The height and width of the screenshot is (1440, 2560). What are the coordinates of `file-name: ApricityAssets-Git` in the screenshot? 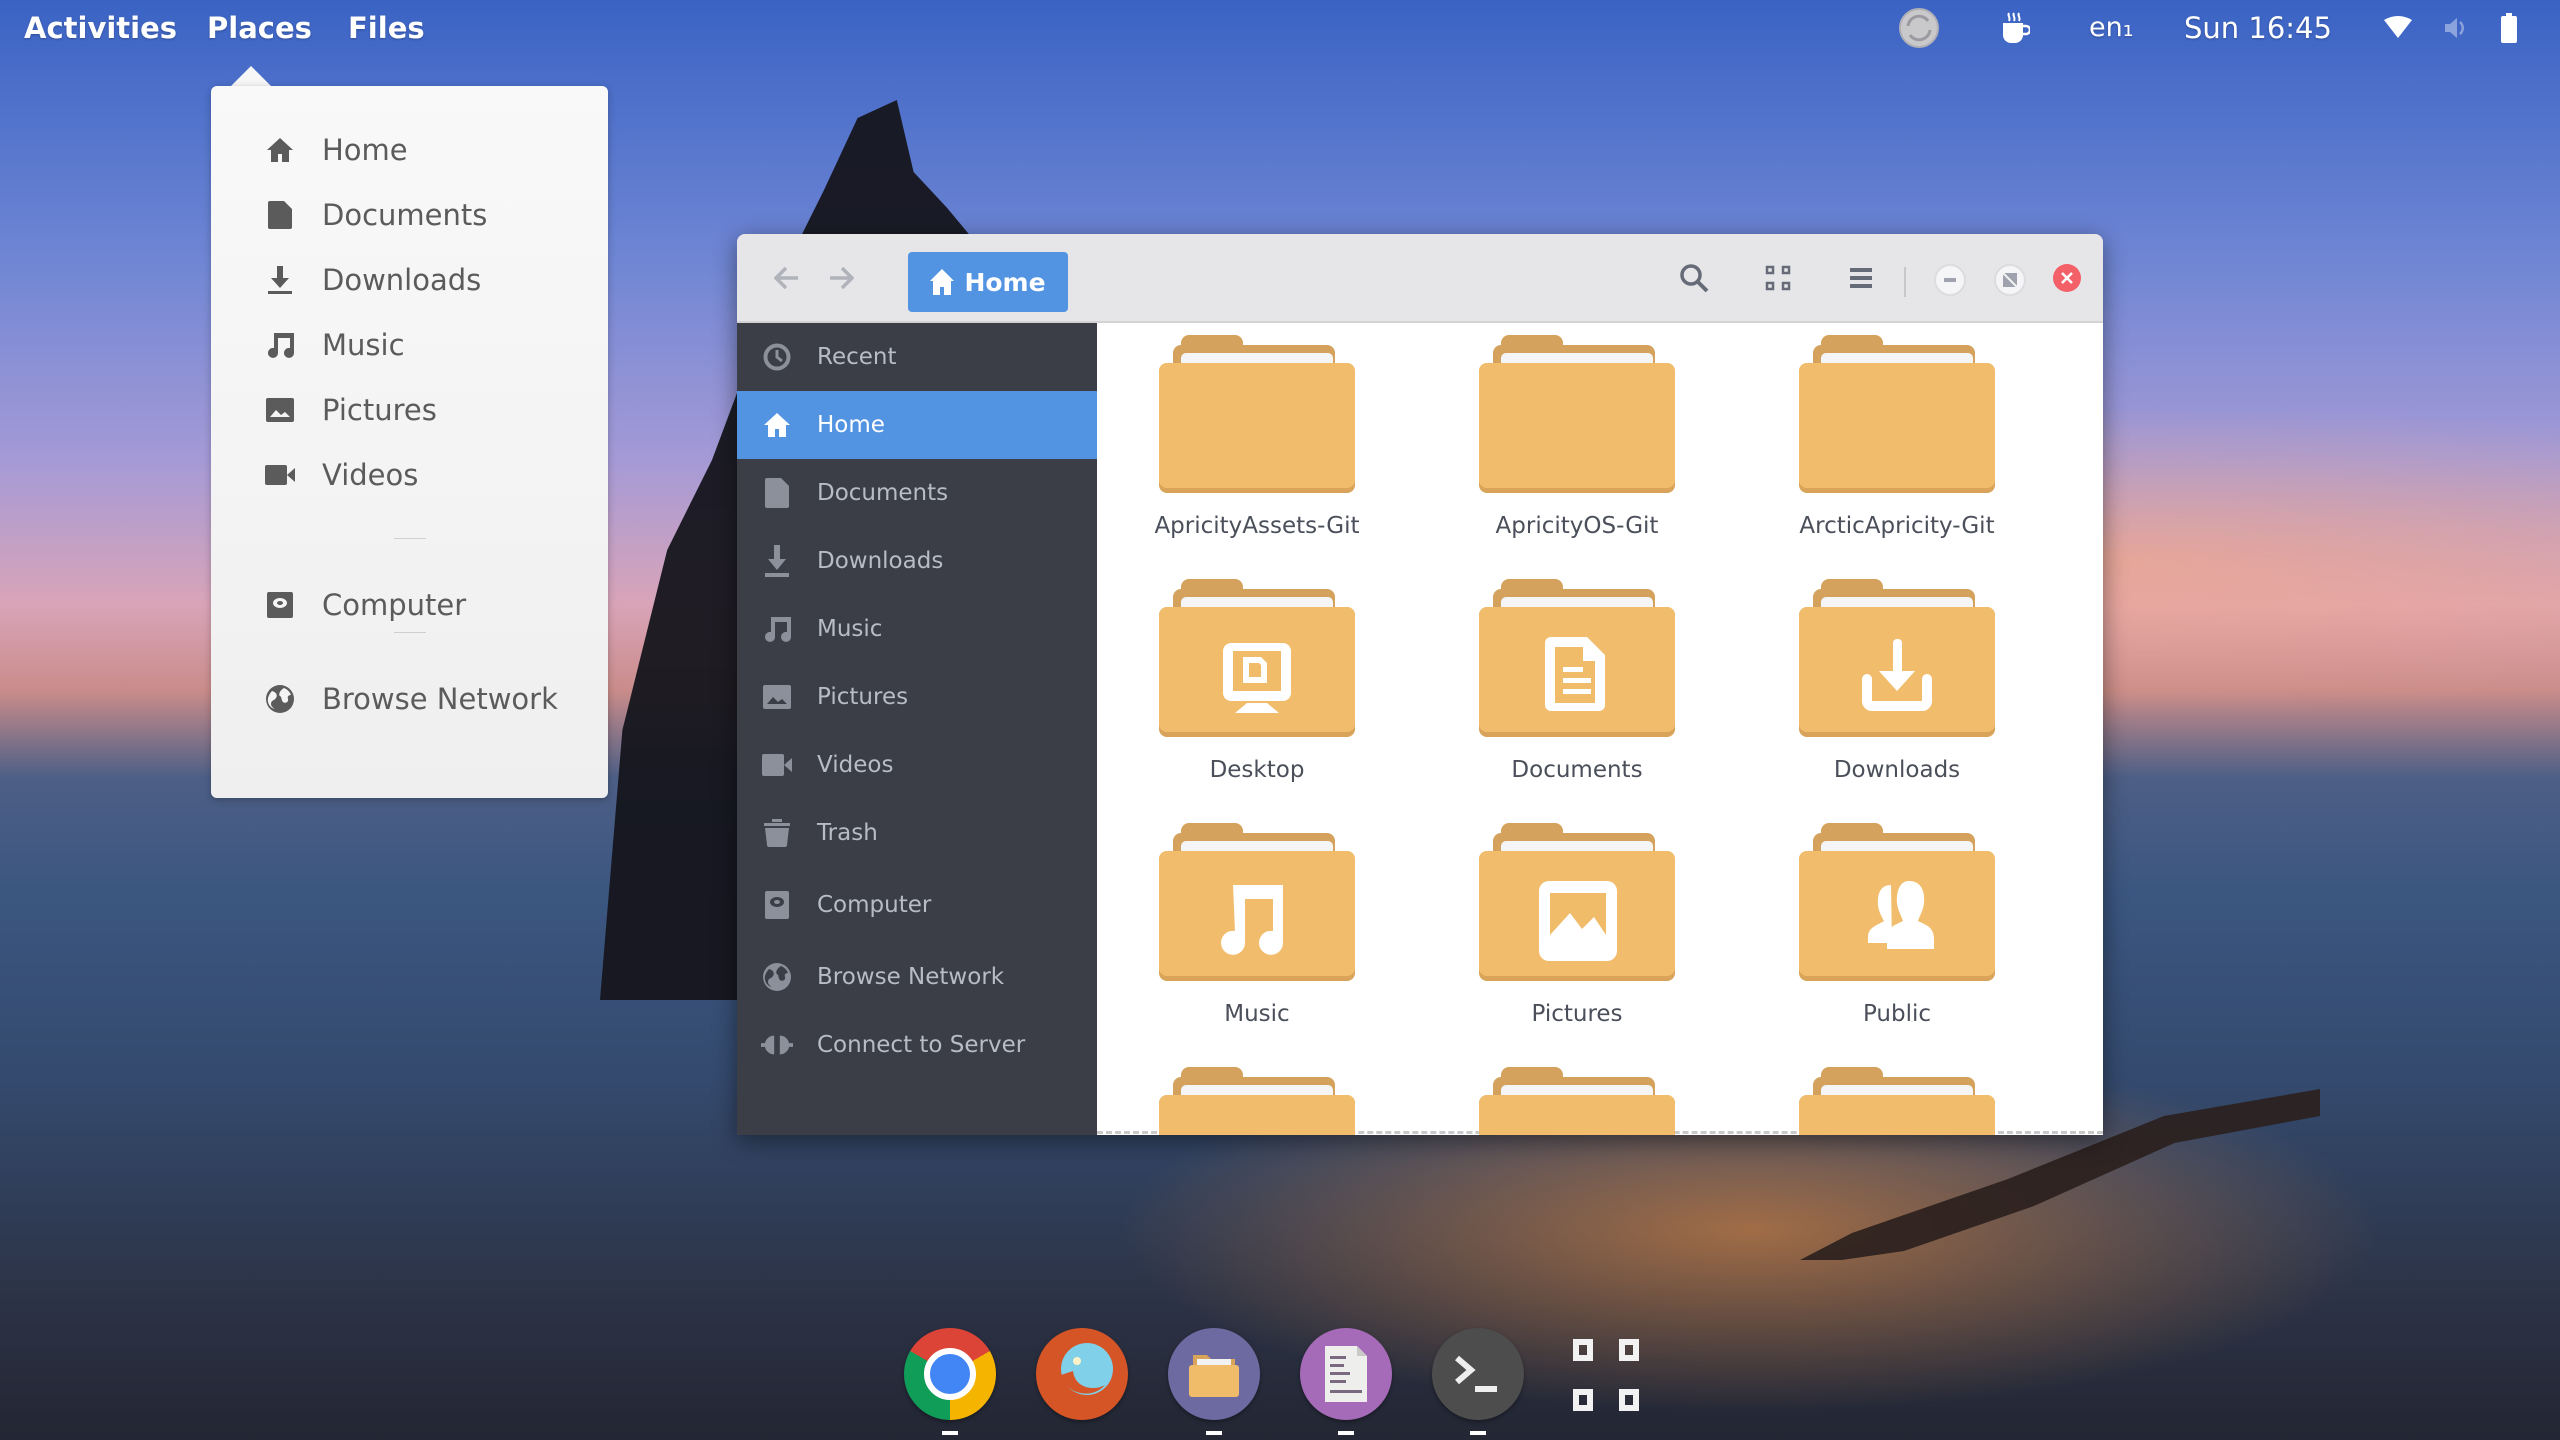 It's located at (1257, 526).